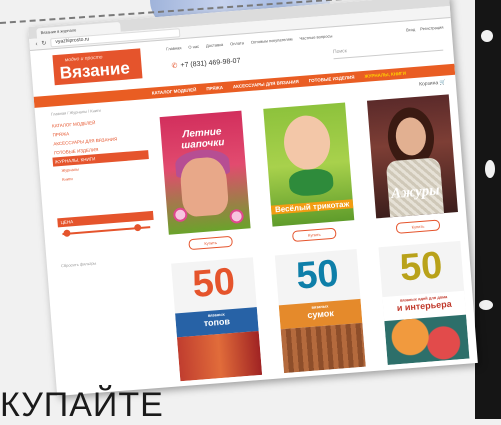 The height and width of the screenshot is (425, 501). I want to click on phone-icon: ✆, so click(174, 66).